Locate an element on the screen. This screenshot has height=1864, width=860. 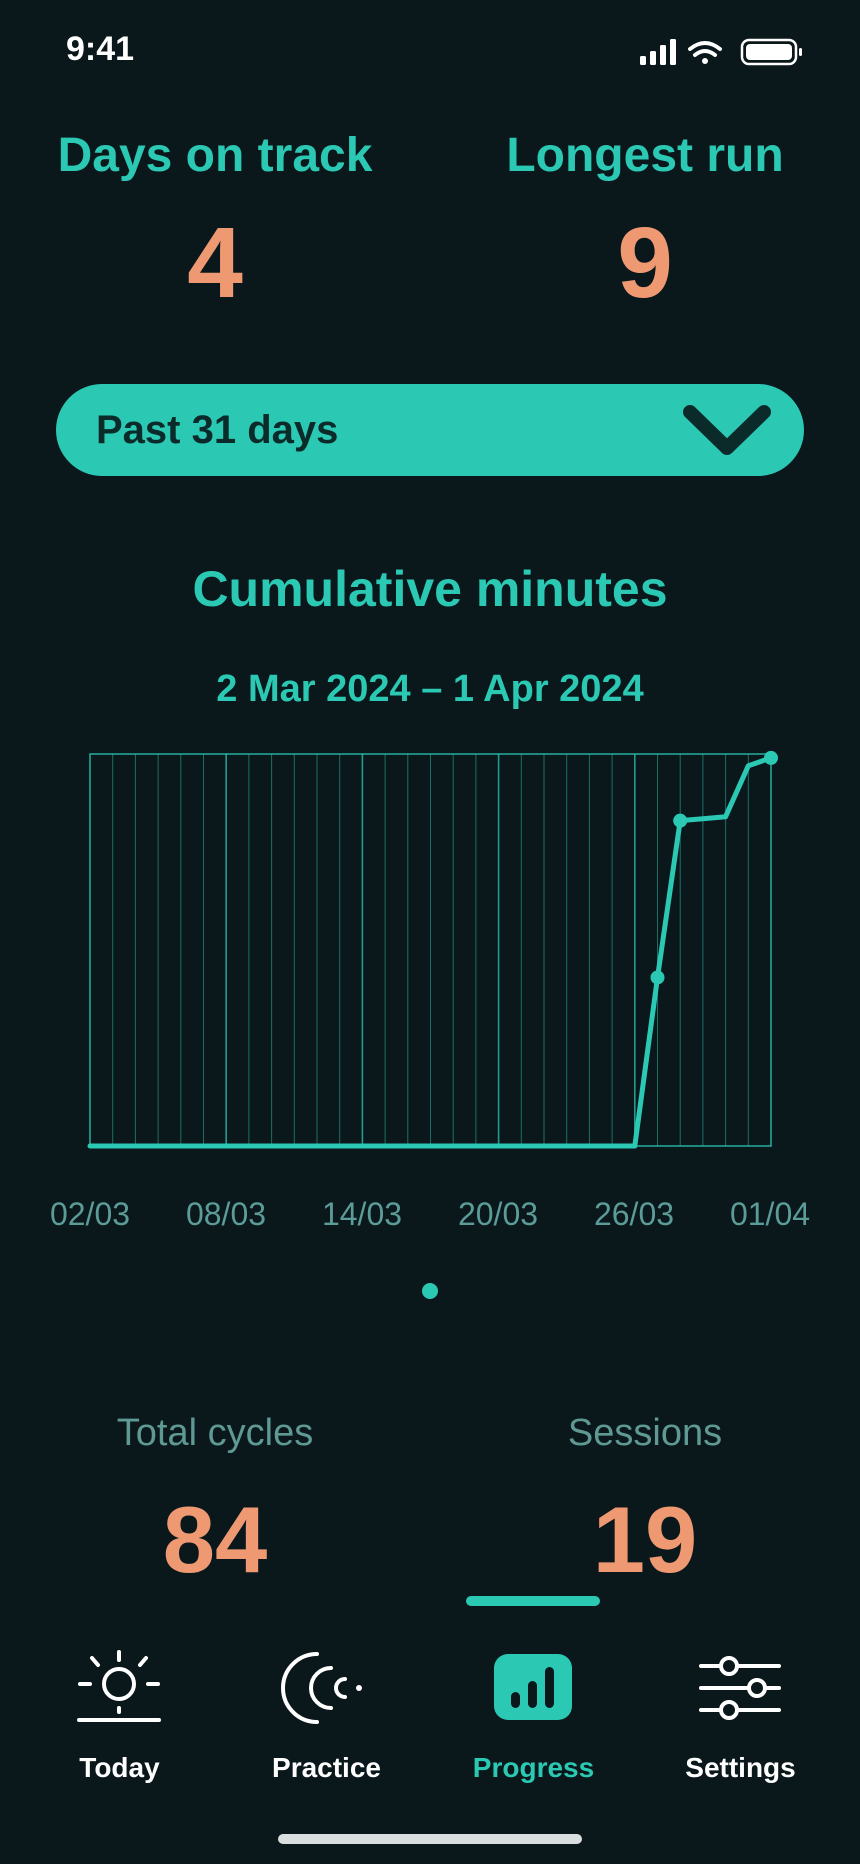
tab-settings: Settings is located at coordinates (740, 1715).